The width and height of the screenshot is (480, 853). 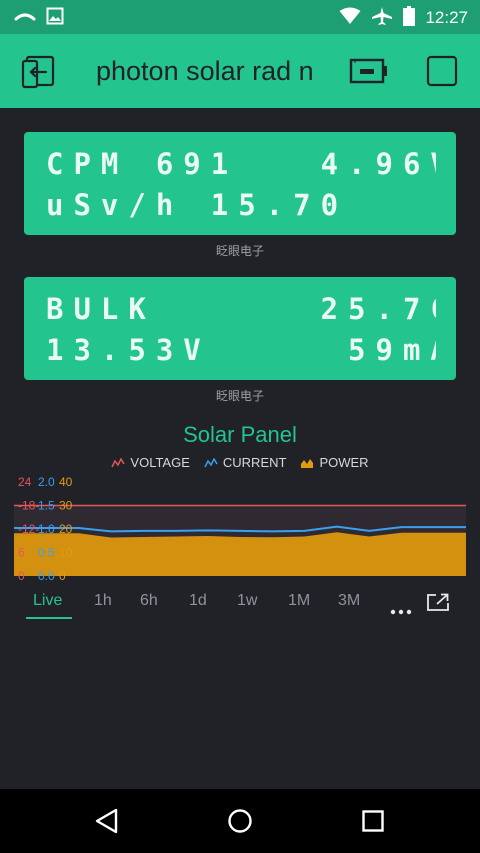 I want to click on lcd-widget-battery: BULK 25.7C 13.53V 59mA, so click(x=240, y=328).